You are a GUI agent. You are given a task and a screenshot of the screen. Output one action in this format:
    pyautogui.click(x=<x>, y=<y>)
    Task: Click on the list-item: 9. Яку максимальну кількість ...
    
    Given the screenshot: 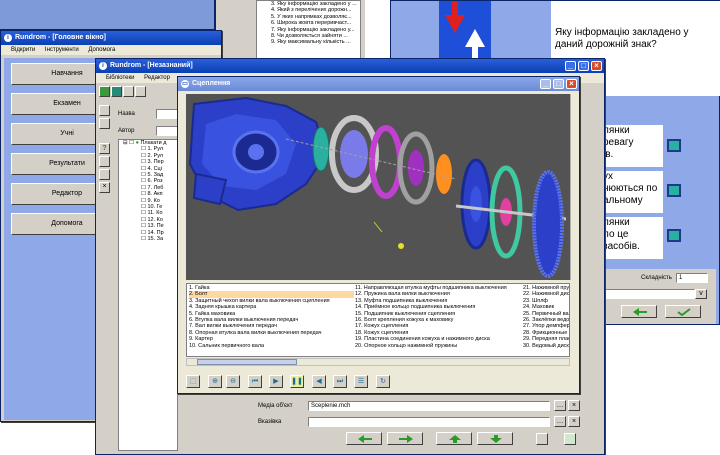 What is the action you would take?
    pyautogui.click(x=315, y=42)
    